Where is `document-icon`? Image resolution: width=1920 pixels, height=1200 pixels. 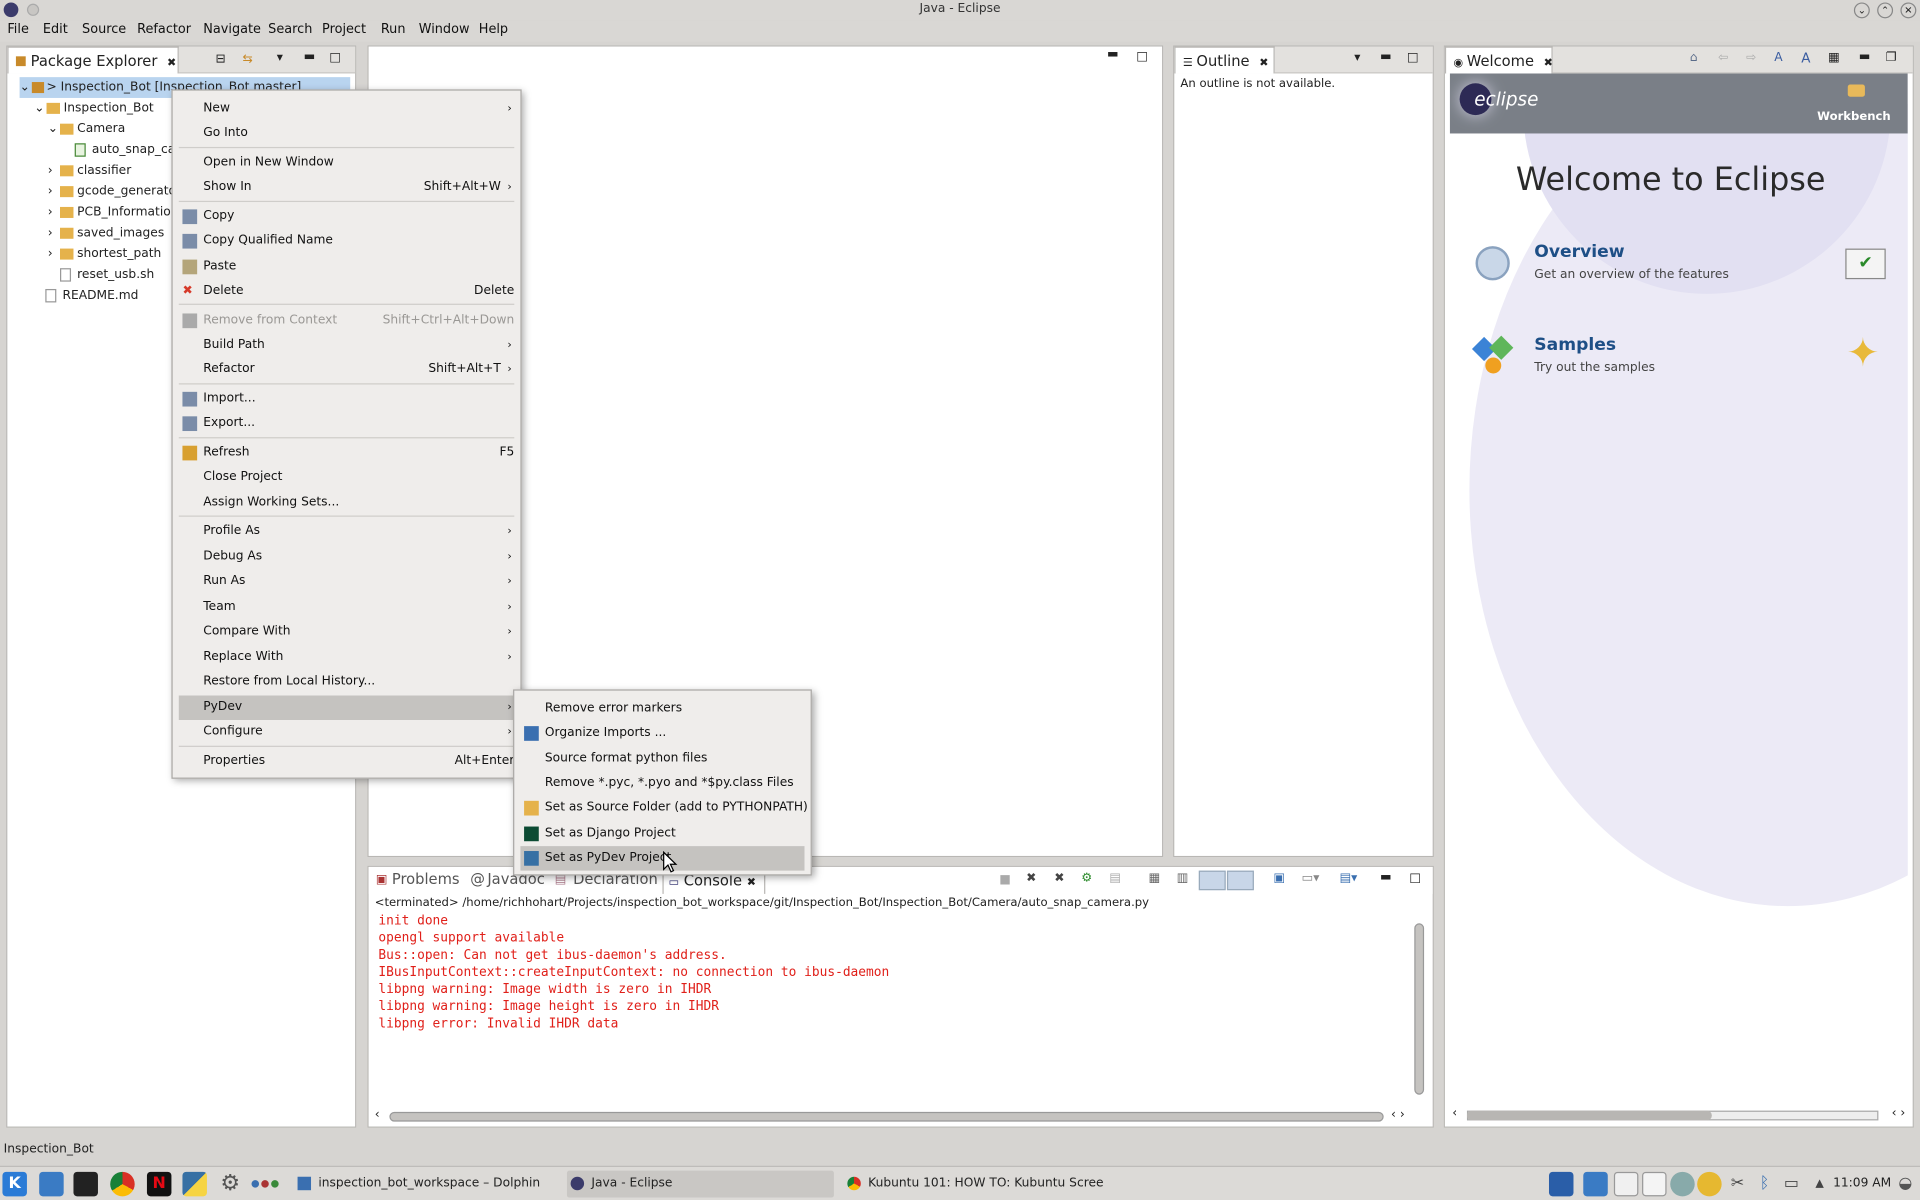 document-icon is located at coordinates (1654, 1184).